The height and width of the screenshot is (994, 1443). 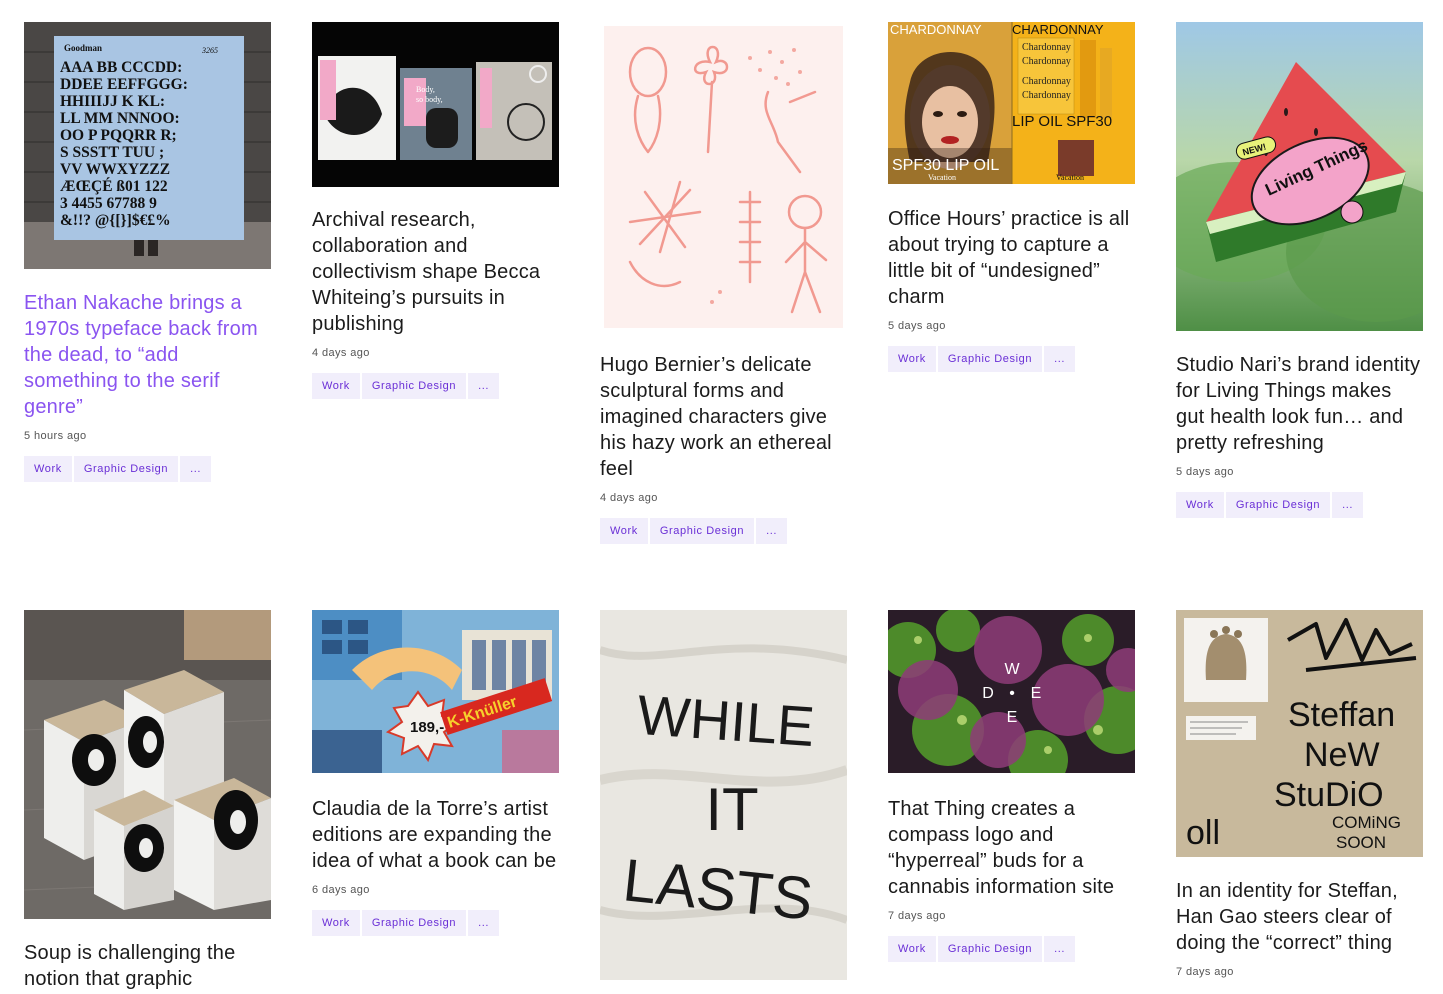 What do you see at coordinates (1342, 755) in the screenshot?
I see `svg-text: NeW` at bounding box center [1342, 755].